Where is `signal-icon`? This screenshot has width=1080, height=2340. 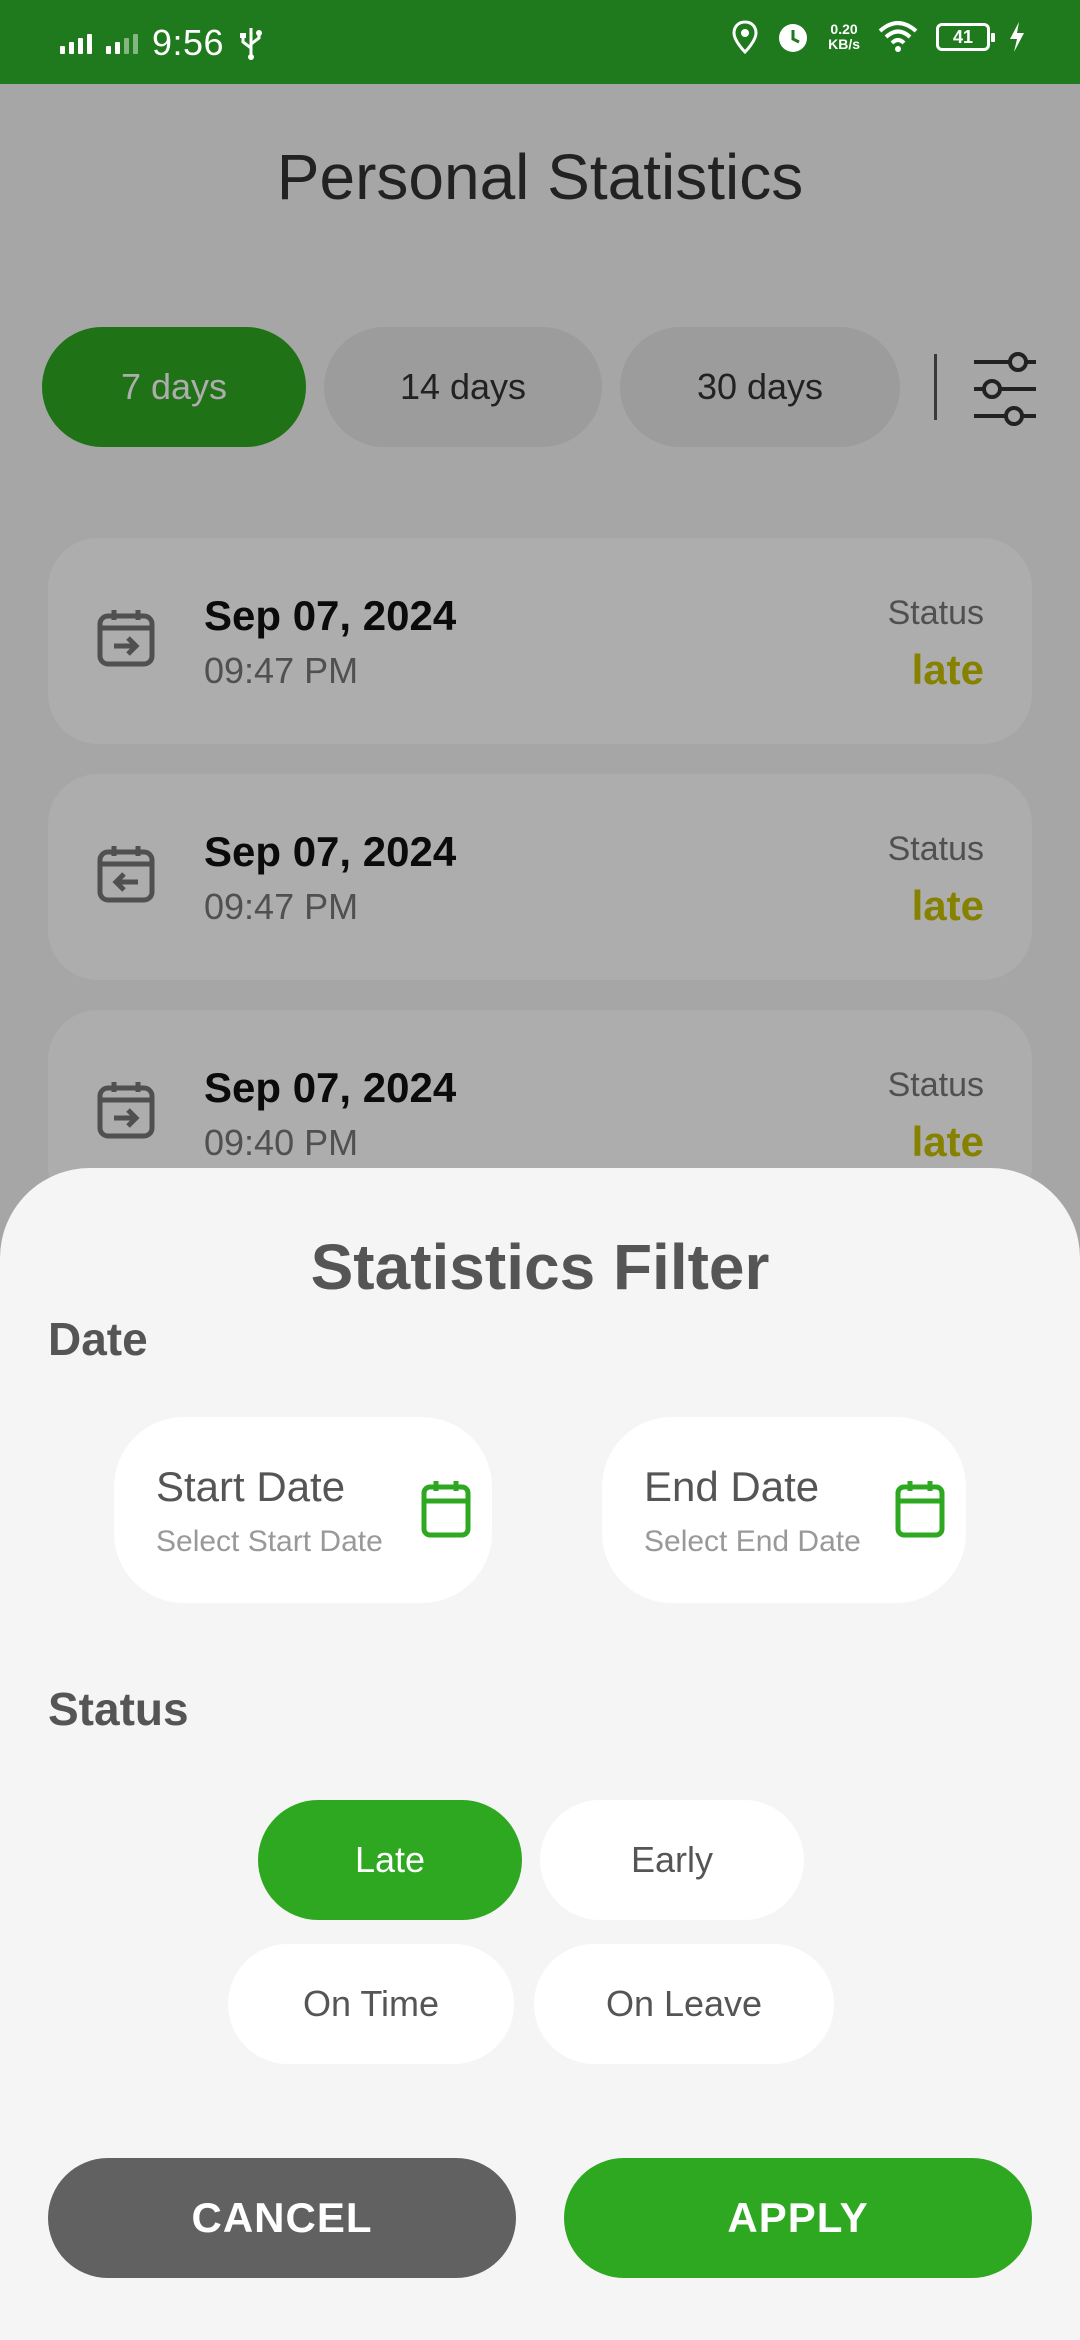
signal-icon is located at coordinates (76, 43).